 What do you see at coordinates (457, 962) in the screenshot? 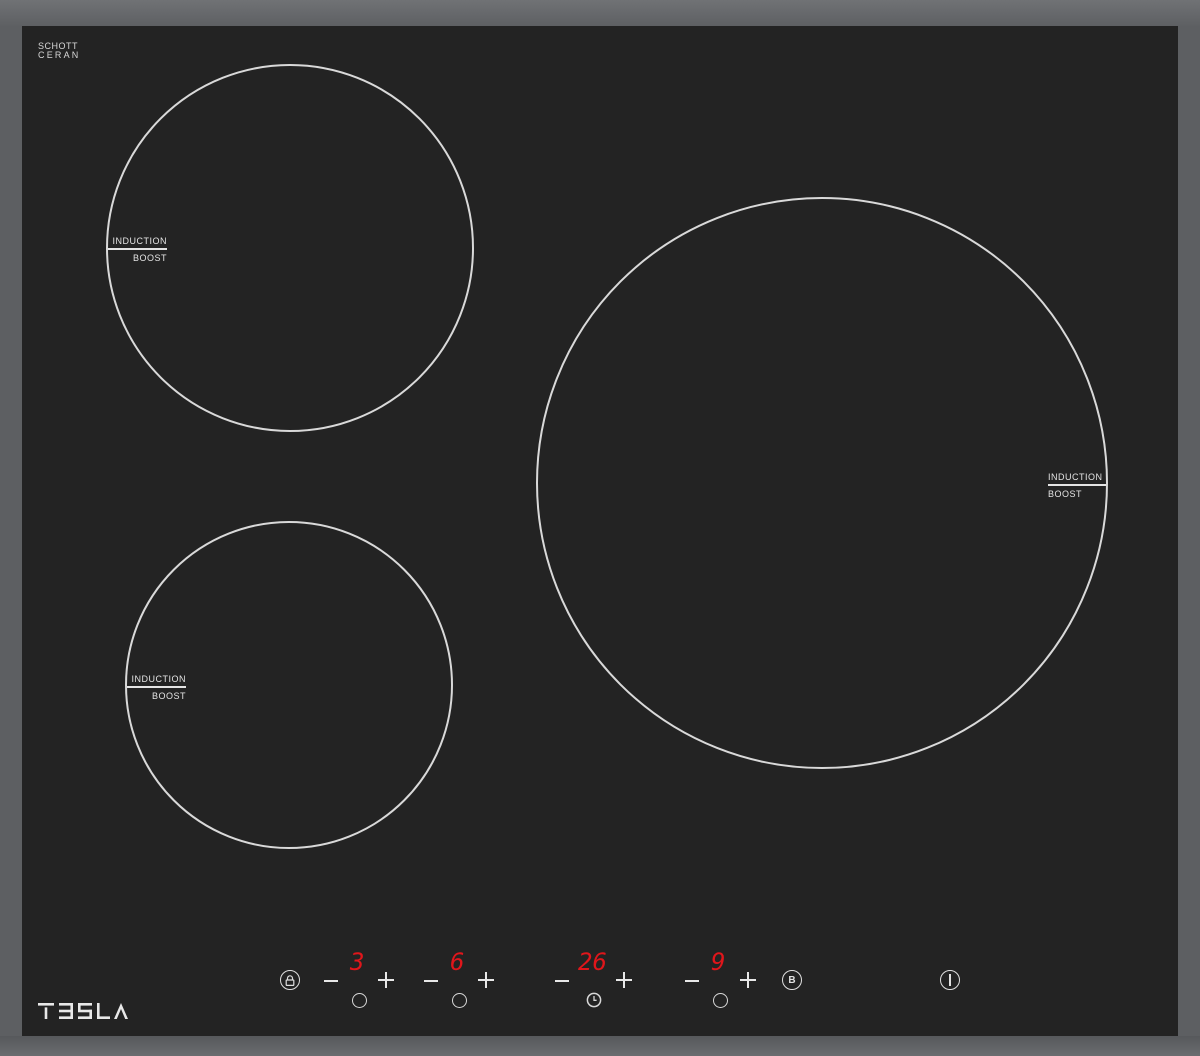
I see `zone2-power-display: 6` at bounding box center [457, 962].